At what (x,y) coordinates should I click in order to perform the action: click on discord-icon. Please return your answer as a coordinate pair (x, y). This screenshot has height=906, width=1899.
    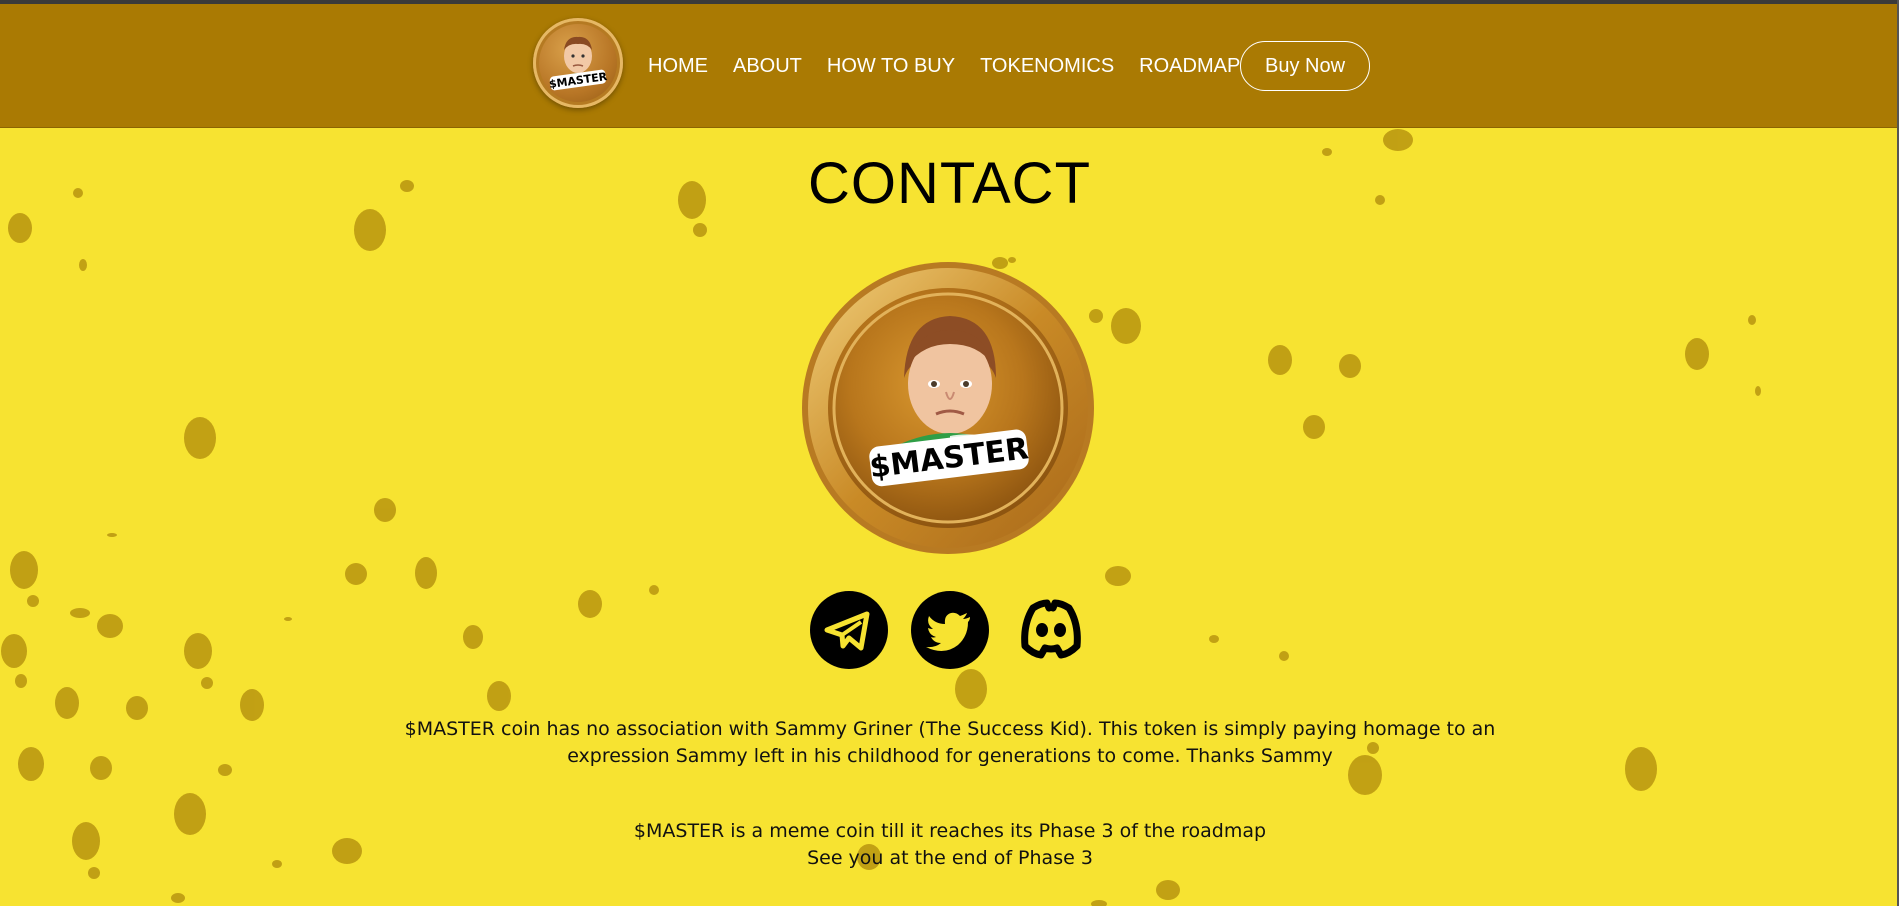
    Looking at the image, I should click on (1051, 630).